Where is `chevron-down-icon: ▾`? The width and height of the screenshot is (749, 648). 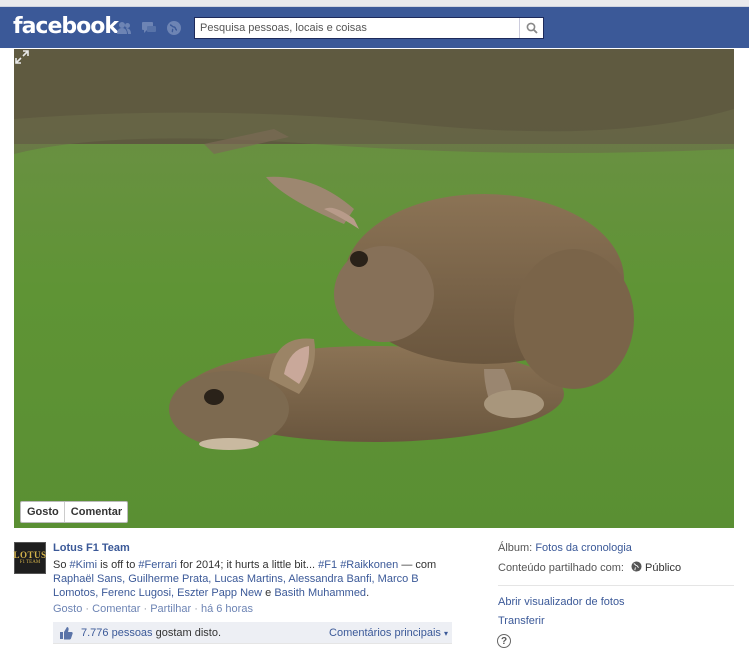 chevron-down-icon: ▾ is located at coordinates (445, 633).